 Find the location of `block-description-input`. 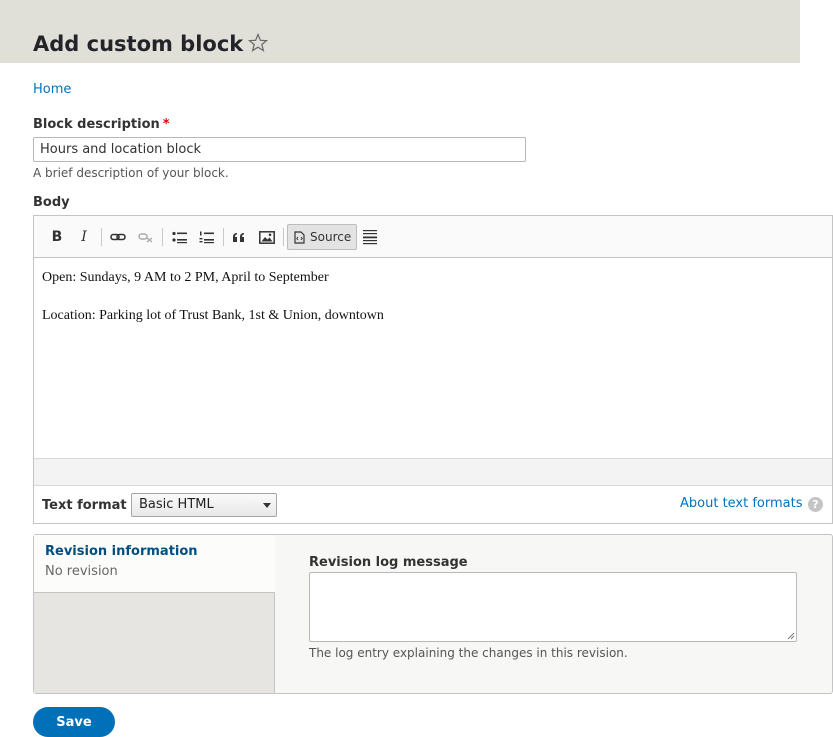

block-description-input is located at coordinates (279, 149).